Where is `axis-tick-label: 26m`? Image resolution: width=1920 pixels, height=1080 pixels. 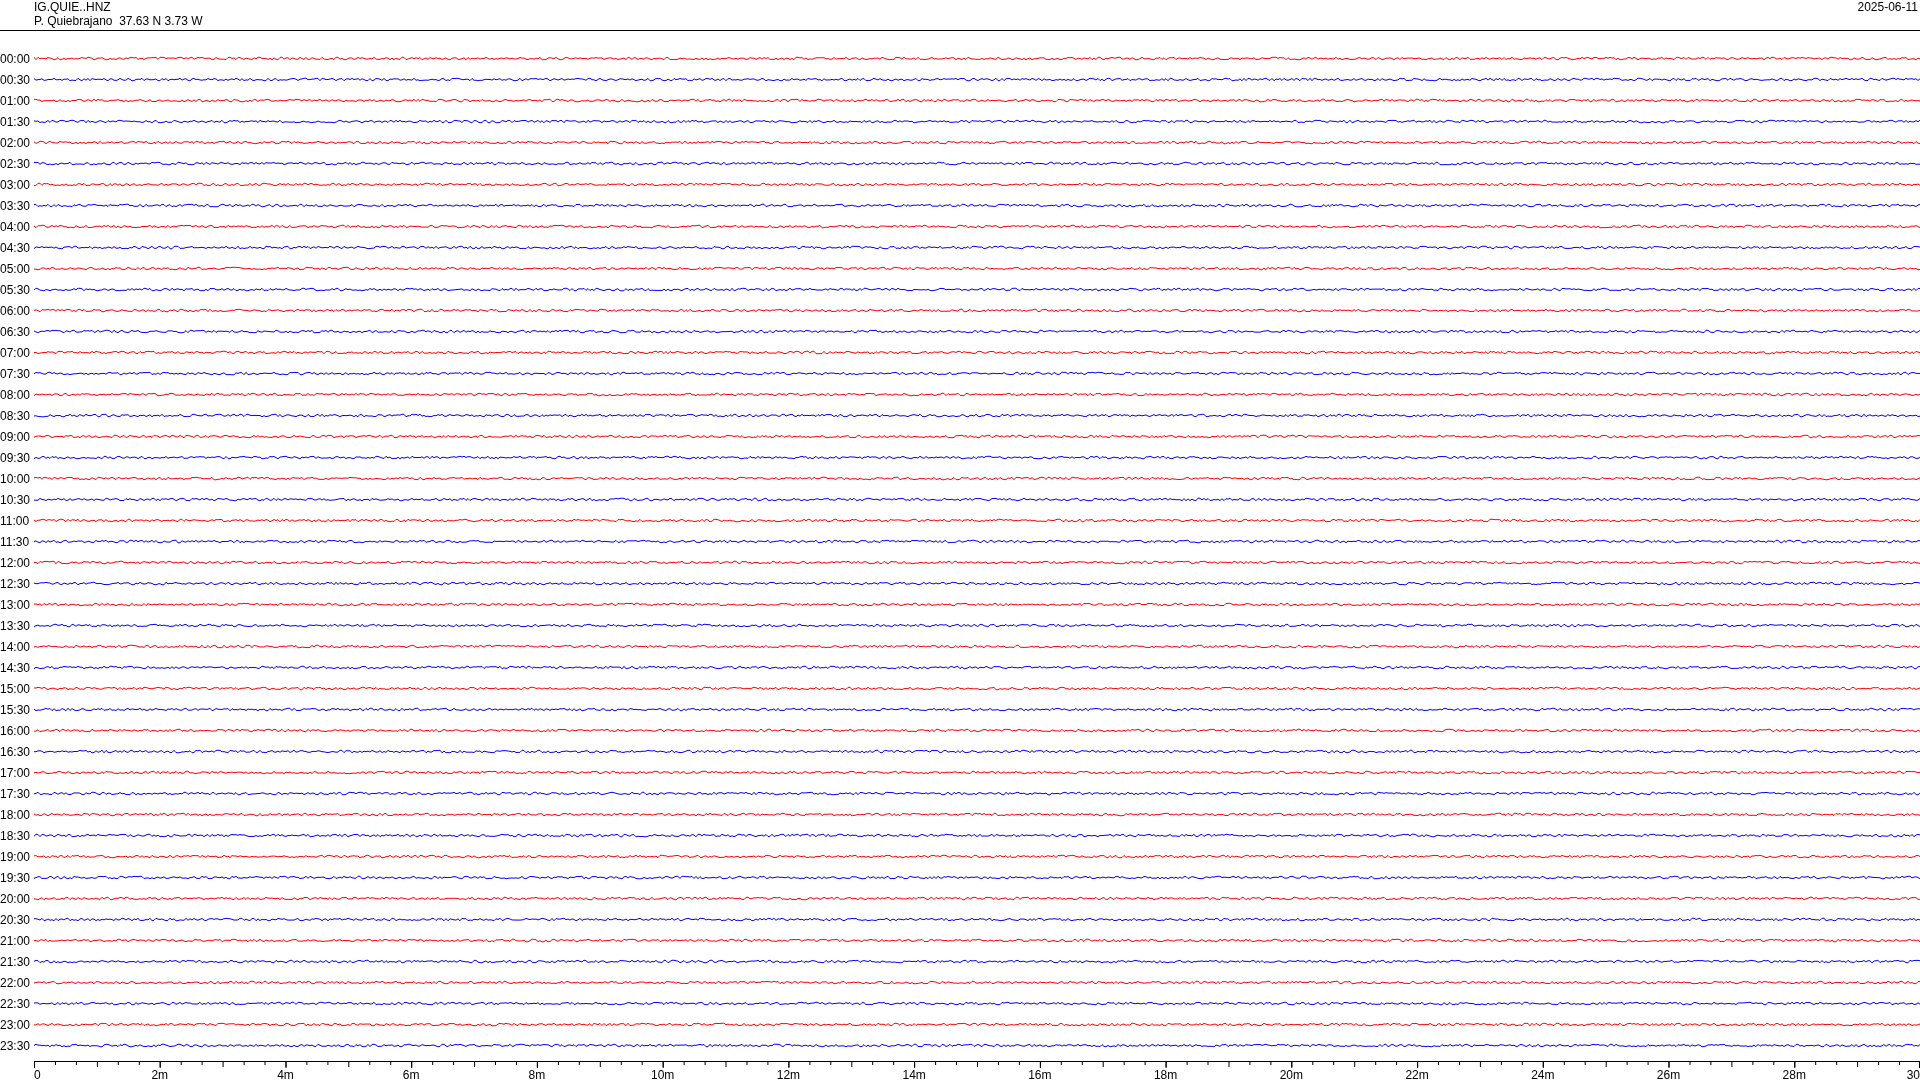
axis-tick-label: 26m is located at coordinates (1668, 1074).